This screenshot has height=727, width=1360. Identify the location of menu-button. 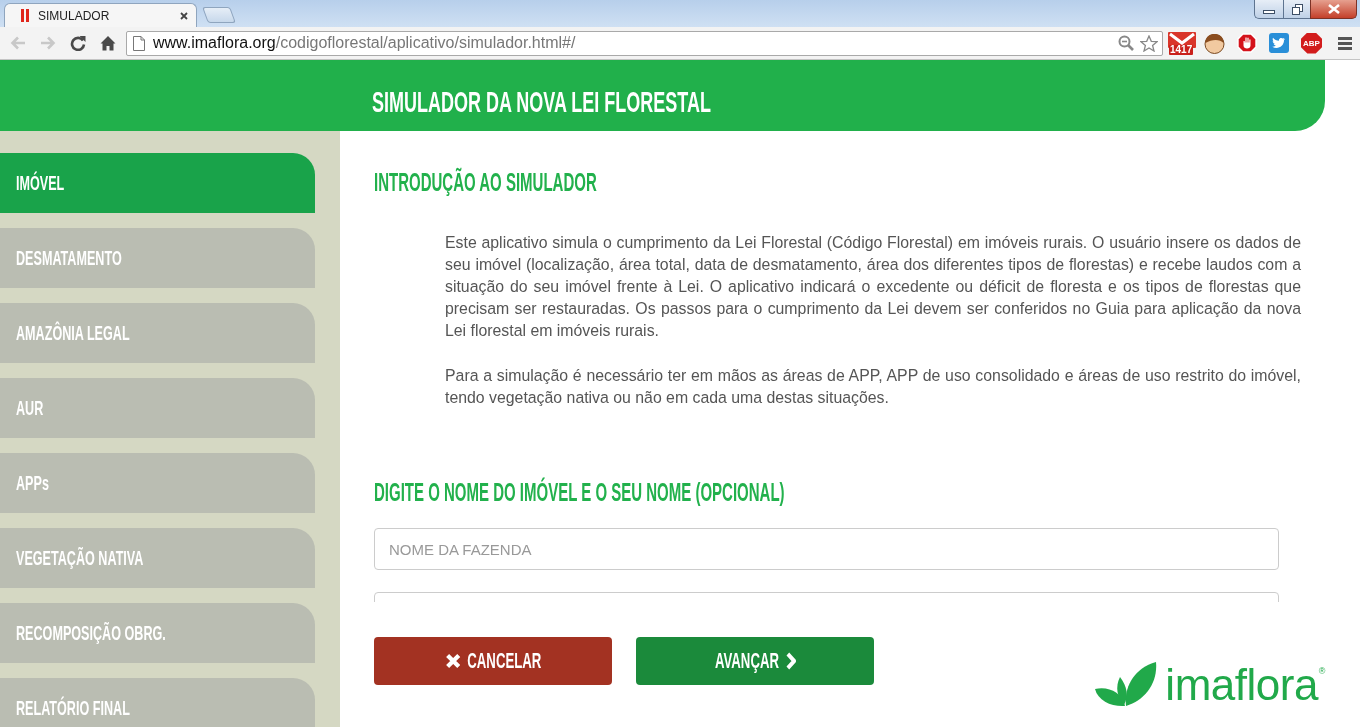
(1345, 43).